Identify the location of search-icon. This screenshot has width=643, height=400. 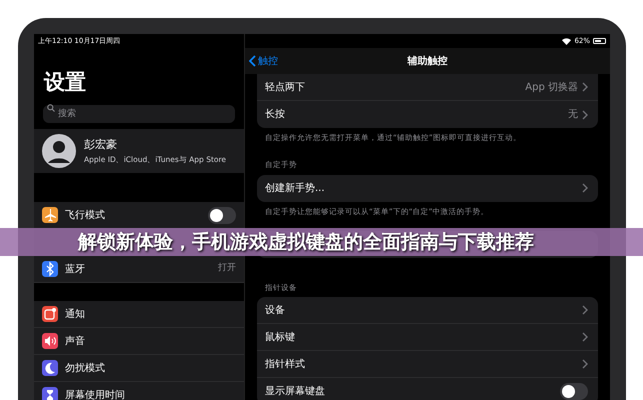
(51, 108).